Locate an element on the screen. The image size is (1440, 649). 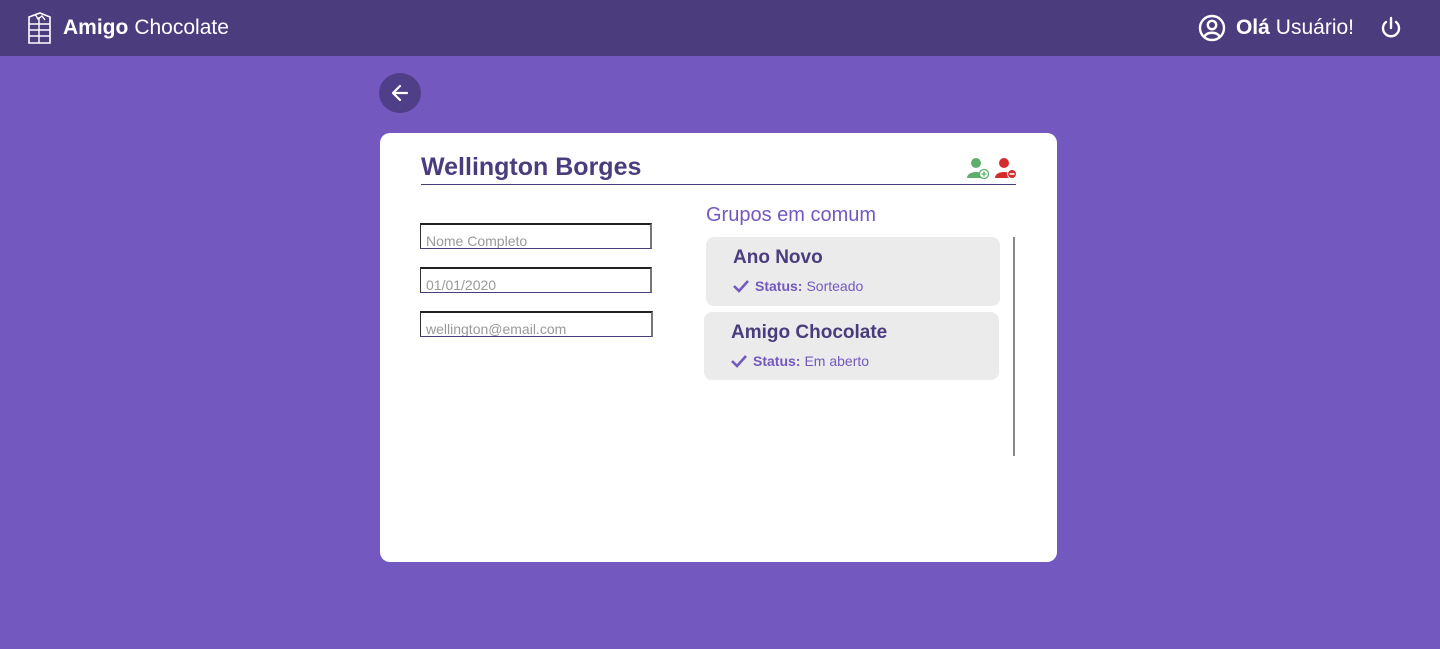
back-button is located at coordinates (400, 93).